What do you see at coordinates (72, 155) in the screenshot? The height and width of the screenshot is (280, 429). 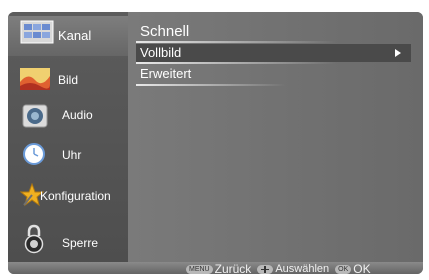 I see `sidebar-item-label: Uhr` at bounding box center [72, 155].